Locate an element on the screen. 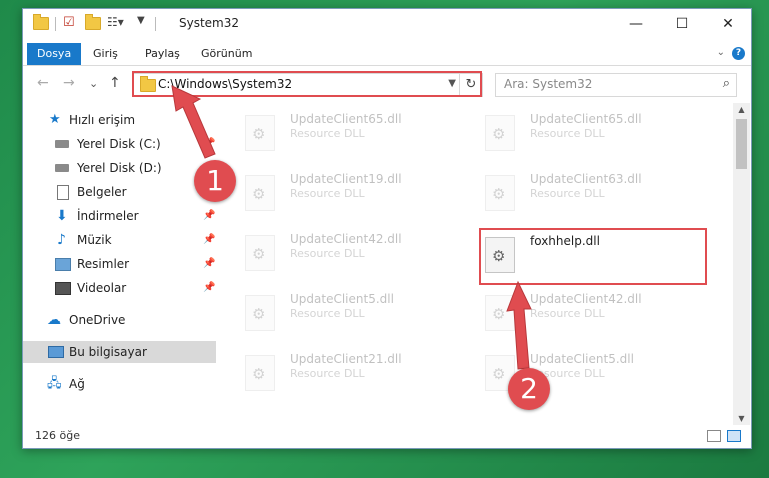  details-view-icon is located at coordinates (714, 436).